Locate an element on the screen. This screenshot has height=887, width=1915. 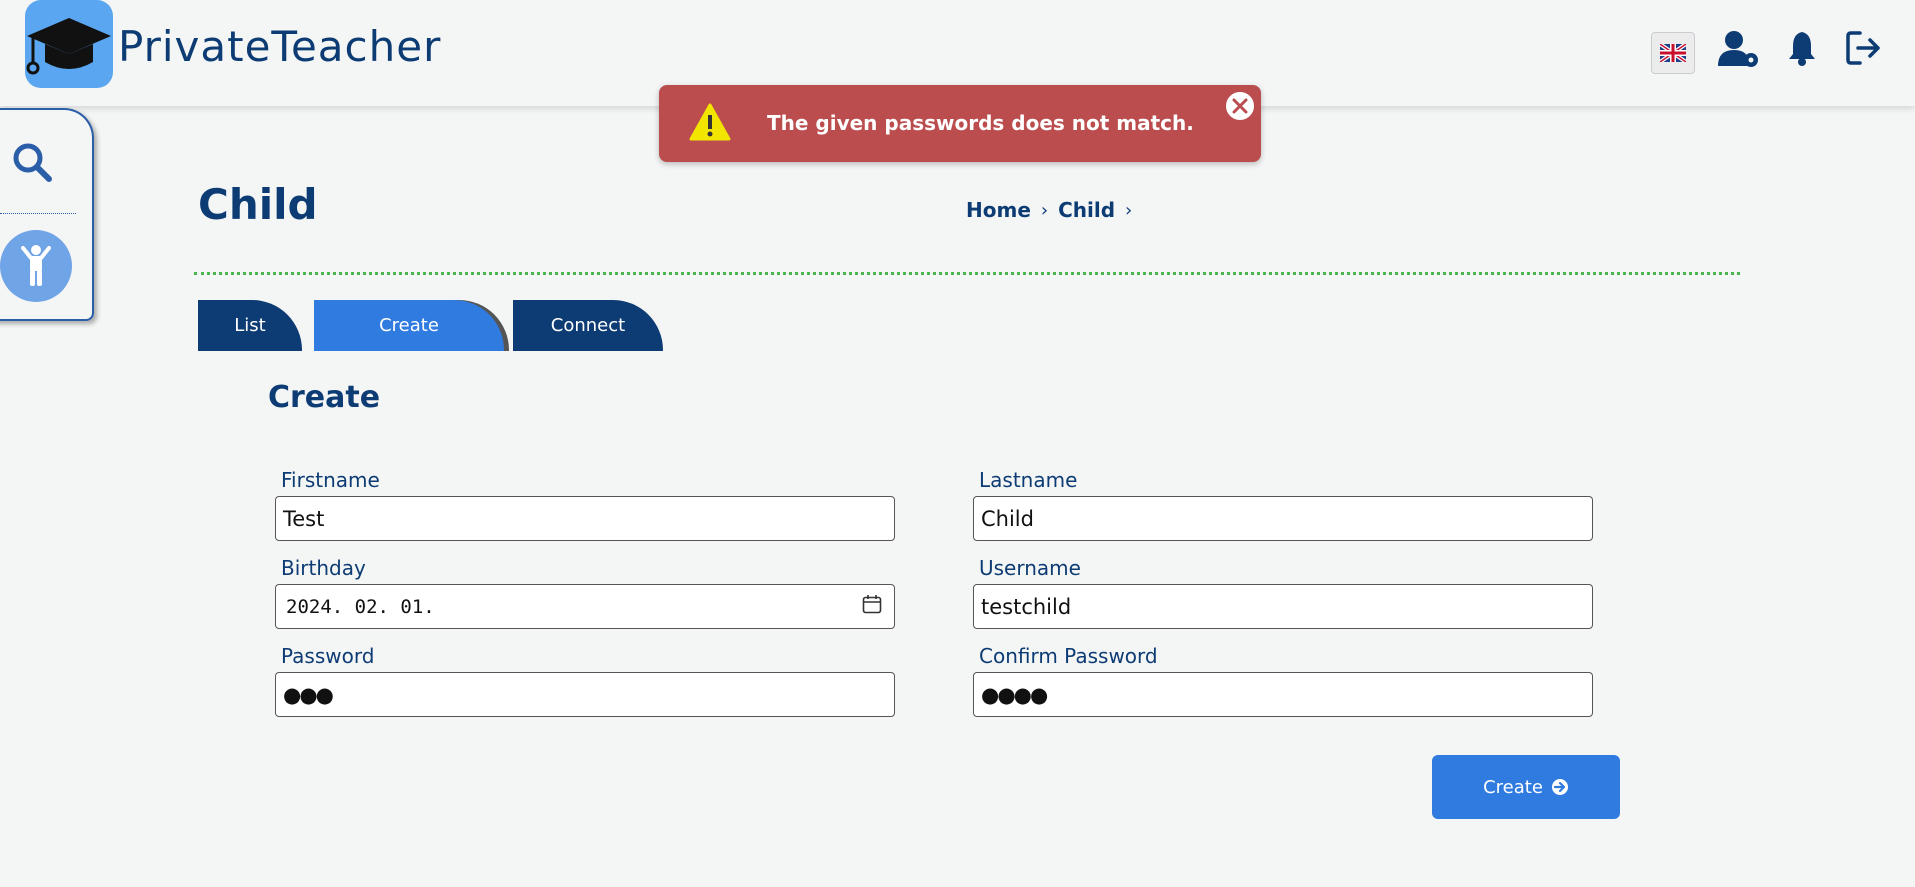
tab-create: Create is located at coordinates (409, 325).